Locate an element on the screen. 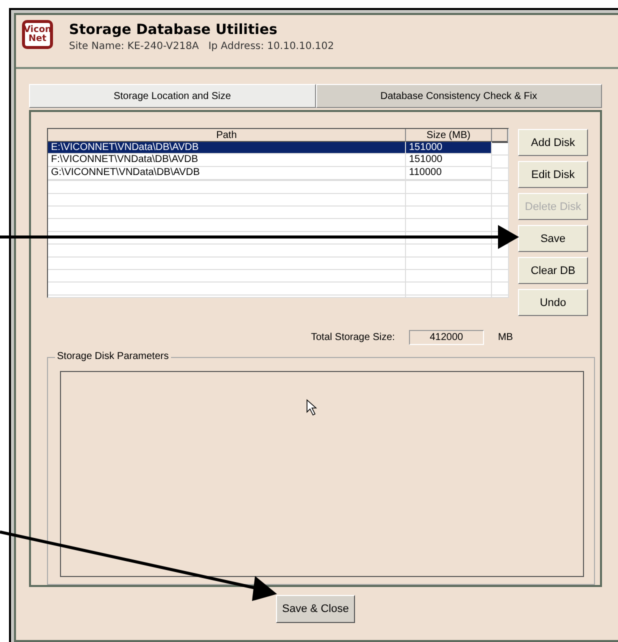 This screenshot has width=618, height=642. site-info: Site Name: KE-240-V218A Ip Address: 10.10.10.102 is located at coordinates (201, 46).